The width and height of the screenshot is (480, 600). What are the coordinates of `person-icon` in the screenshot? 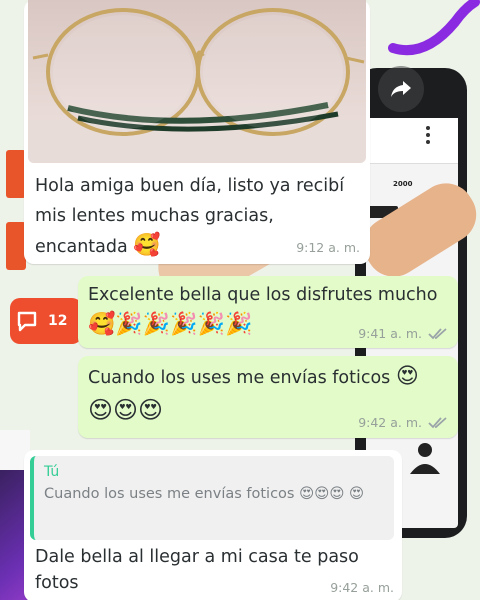 It's located at (425, 458).